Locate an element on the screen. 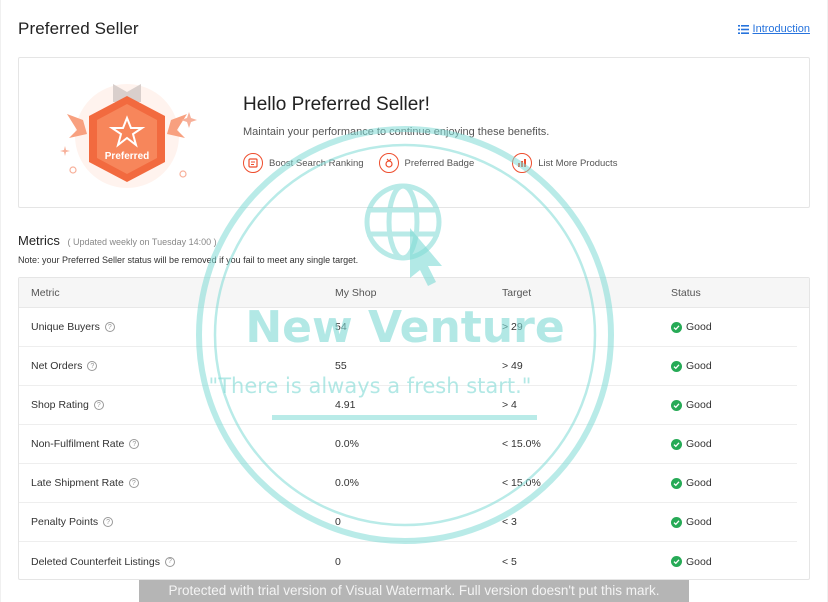 The width and height of the screenshot is (828, 602). metric-name: Shop Rating is located at coordinates (60, 405).